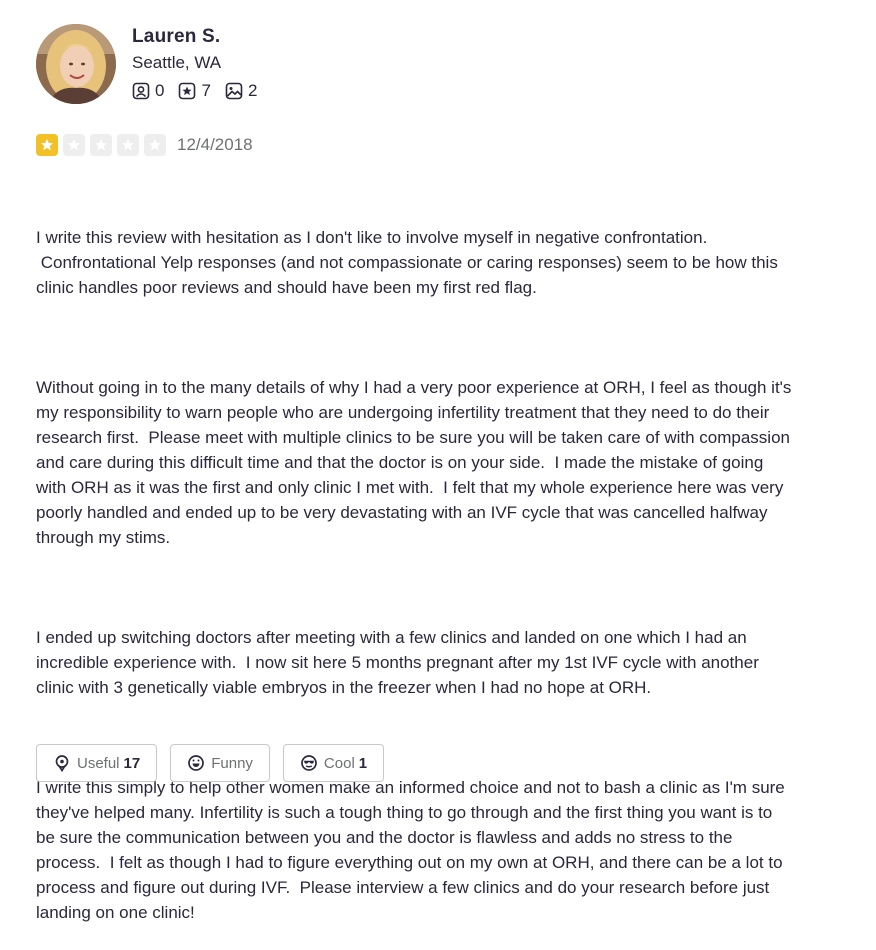 The image size is (876, 950). I want to click on avatar-photo, so click(76, 64).